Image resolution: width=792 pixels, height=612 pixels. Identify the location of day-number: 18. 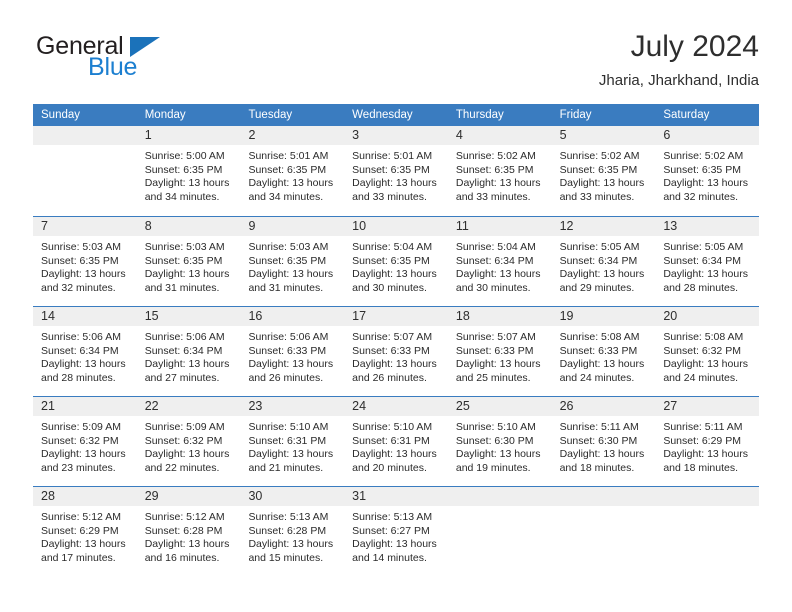
(499, 316).